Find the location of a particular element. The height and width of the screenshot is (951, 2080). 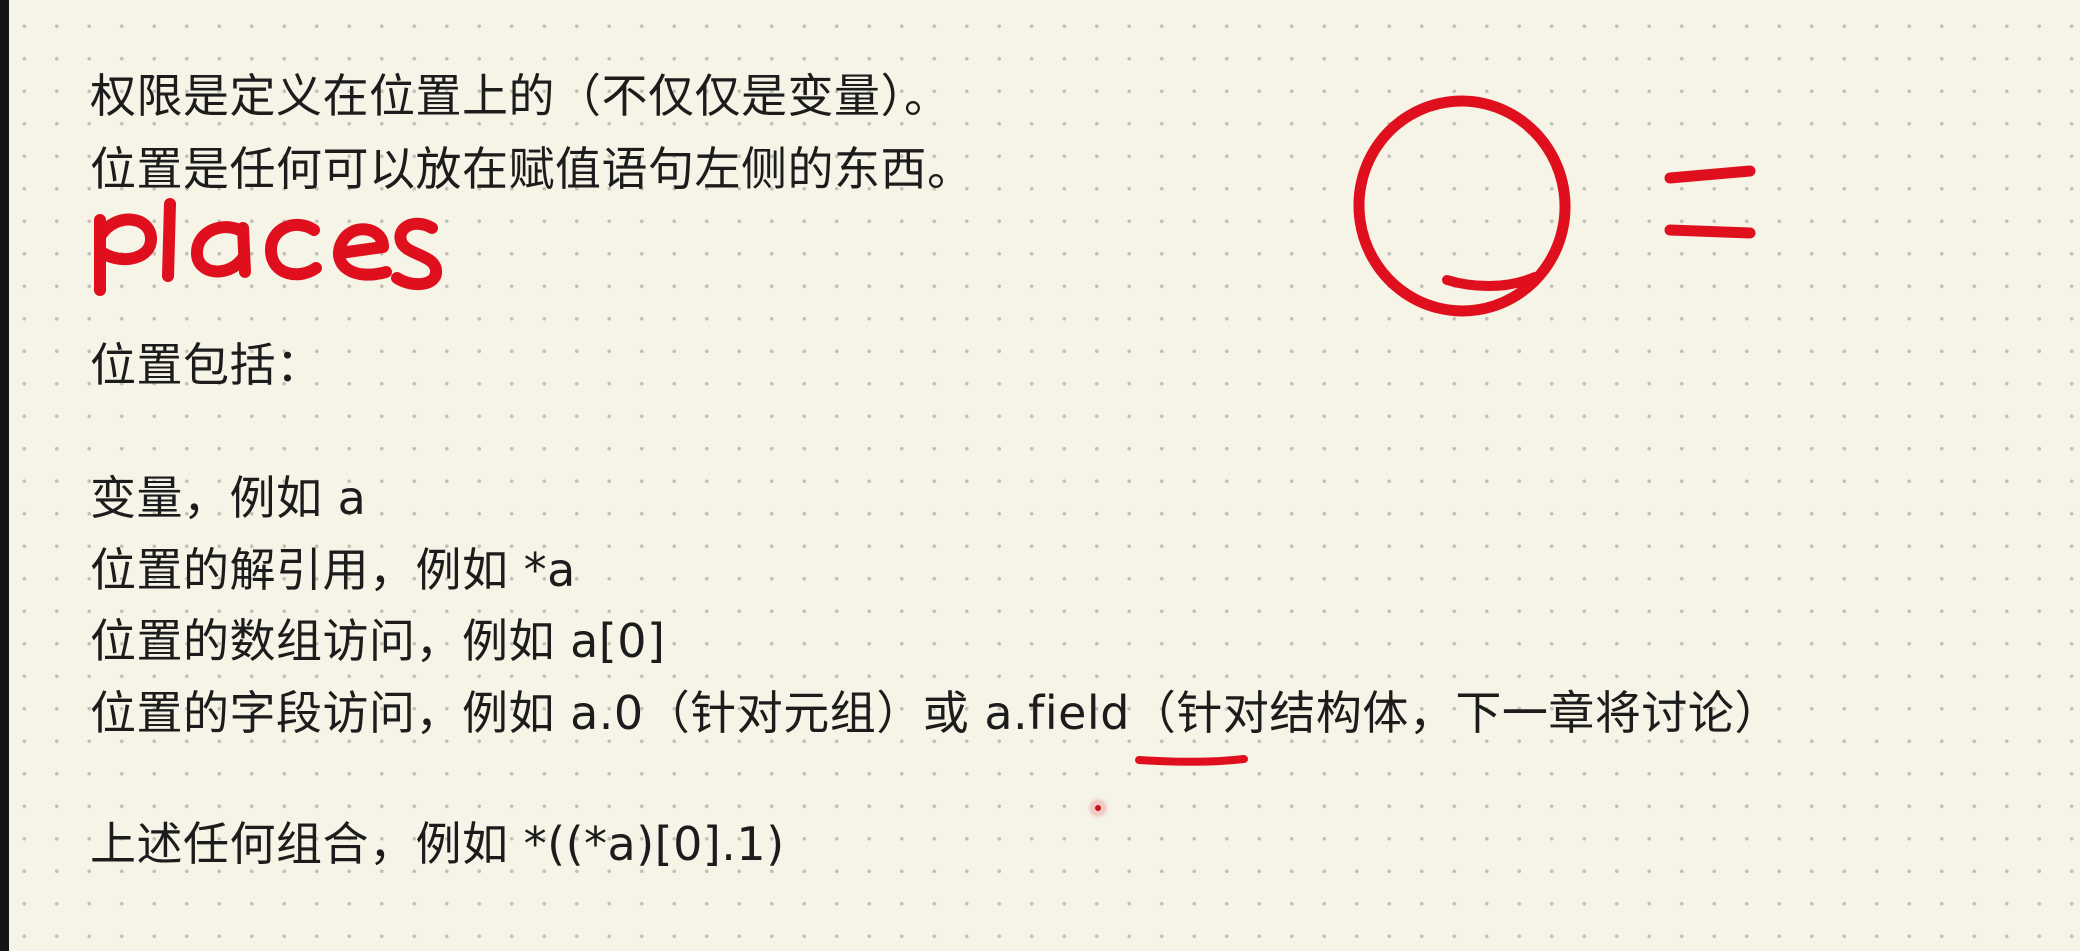

intro-line-2: 位置是任何可以放在赋值语句左侧的东西。 is located at coordinates (532, 169).